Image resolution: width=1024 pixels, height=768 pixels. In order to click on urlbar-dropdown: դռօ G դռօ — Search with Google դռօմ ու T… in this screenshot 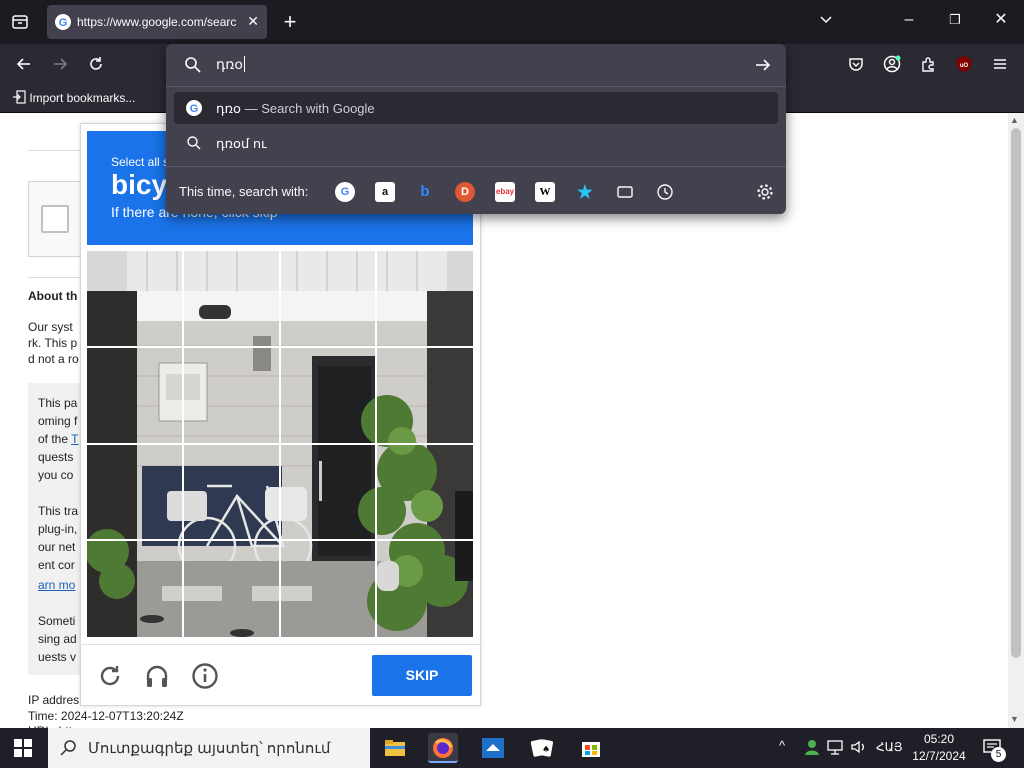, I will do `click(476, 129)`.